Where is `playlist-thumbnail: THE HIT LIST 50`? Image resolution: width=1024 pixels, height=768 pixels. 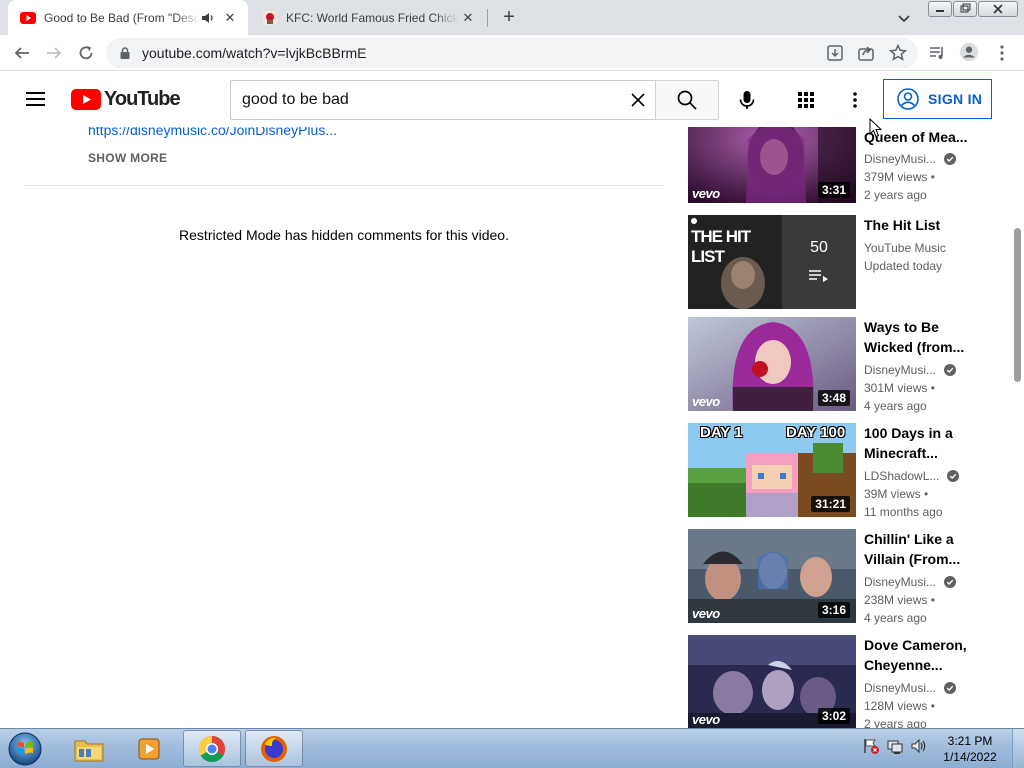 playlist-thumbnail: THE HIT LIST 50 is located at coordinates (772, 262).